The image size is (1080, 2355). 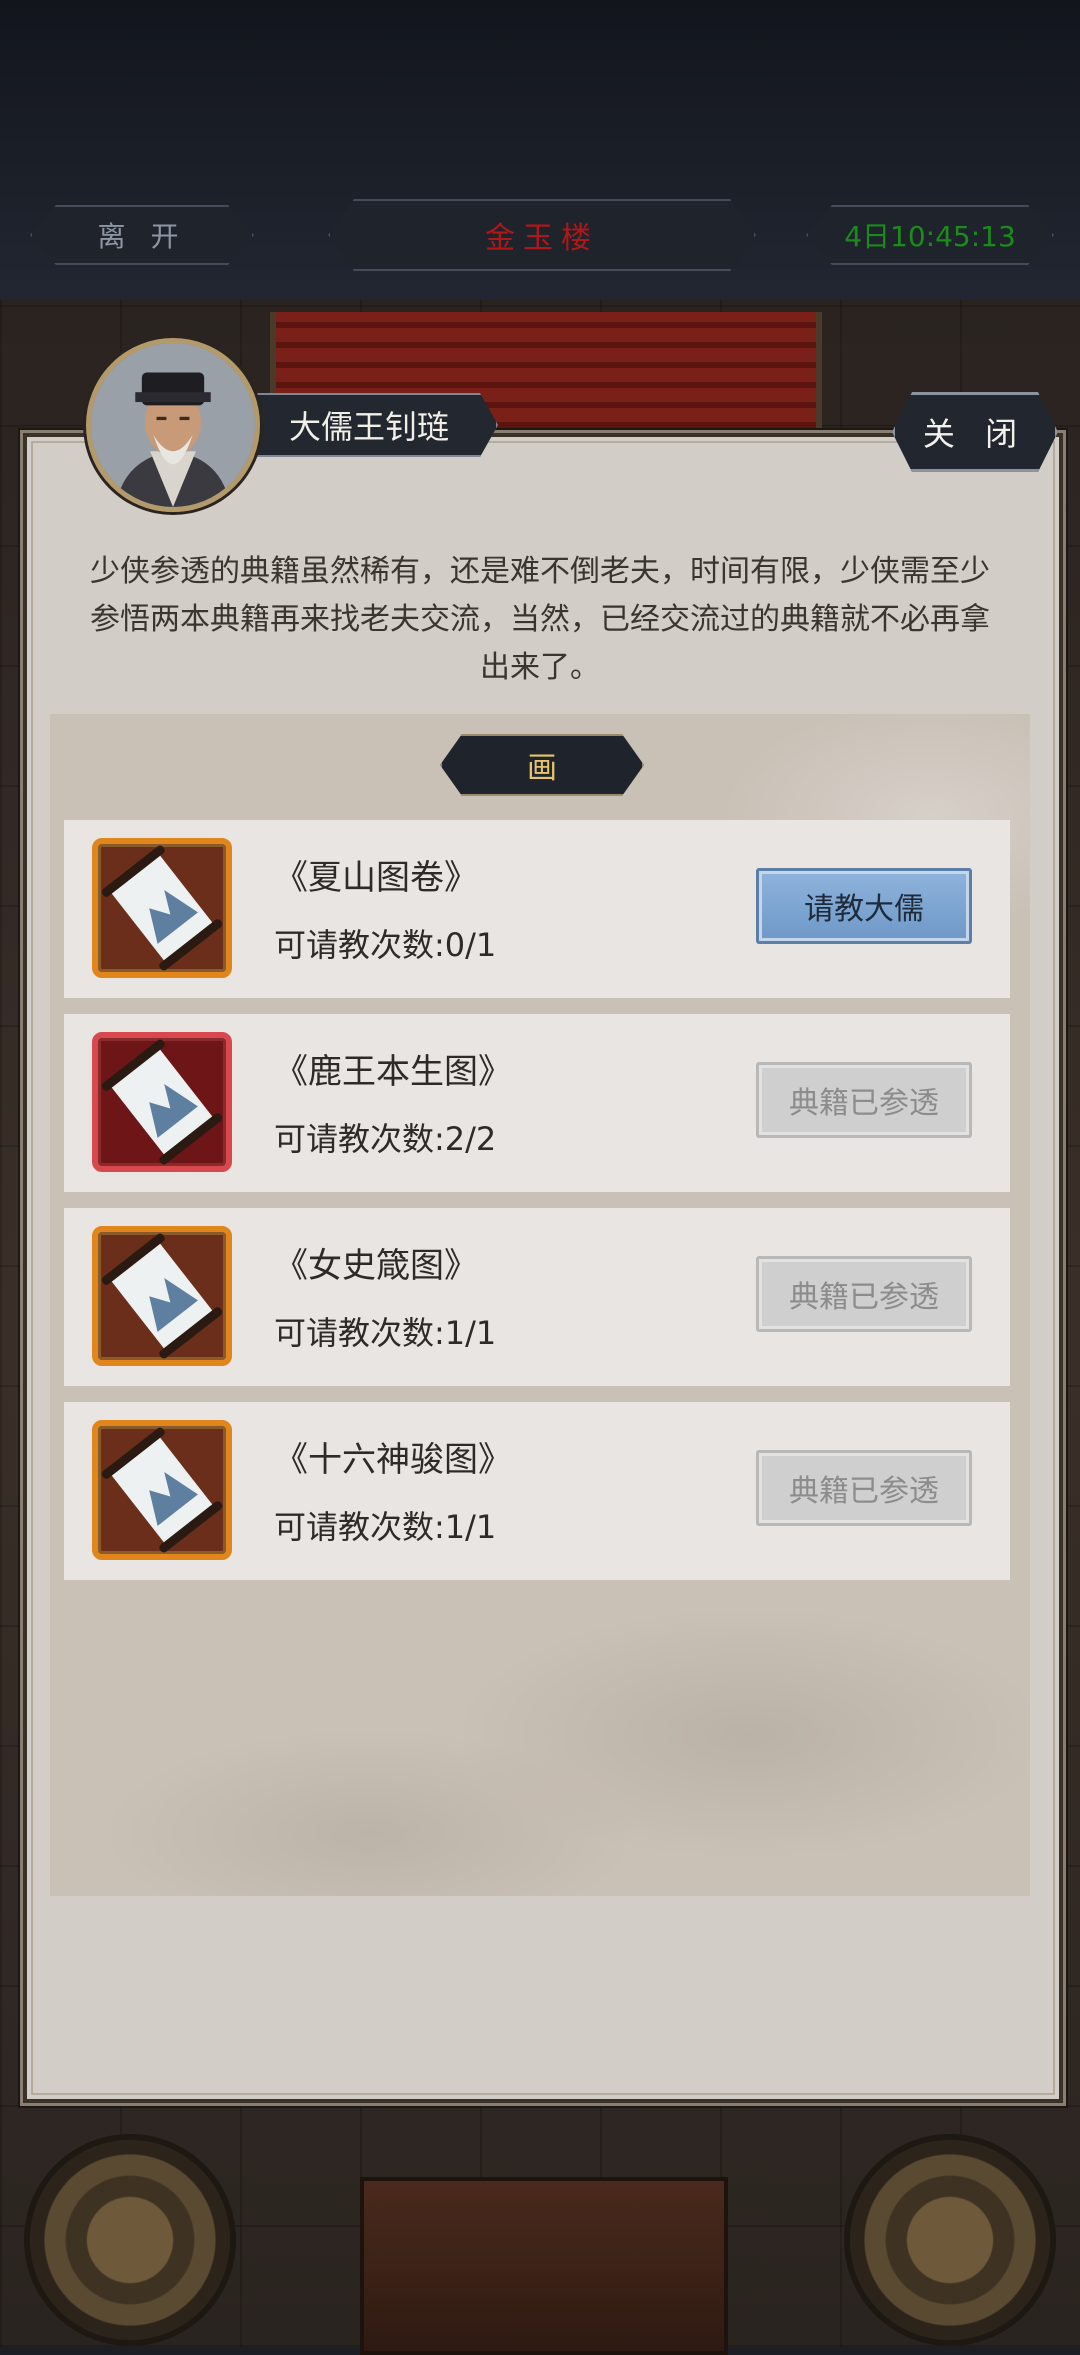 What do you see at coordinates (542, 235) in the screenshot?
I see `location-title: 金玉楼` at bounding box center [542, 235].